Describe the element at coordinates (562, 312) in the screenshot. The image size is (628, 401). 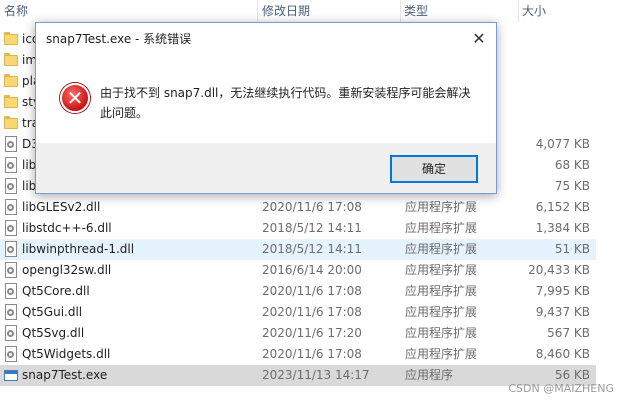
I see `file-size: 9,437 KB` at that location.